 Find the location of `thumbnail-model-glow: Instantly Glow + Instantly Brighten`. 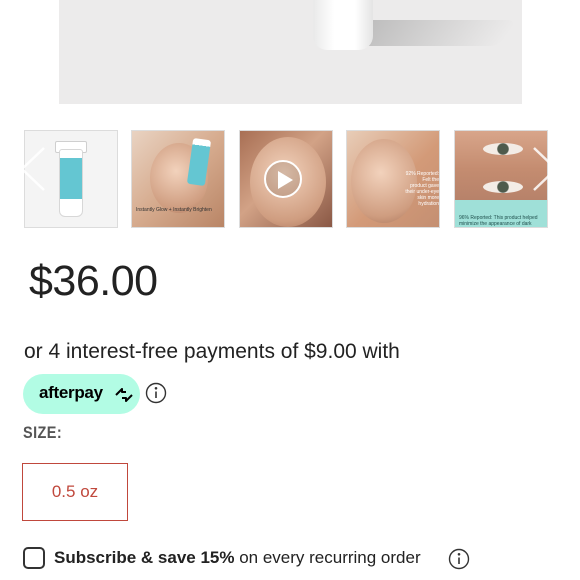

thumbnail-model-glow: Instantly Glow + Instantly Brighten is located at coordinates (178, 179).